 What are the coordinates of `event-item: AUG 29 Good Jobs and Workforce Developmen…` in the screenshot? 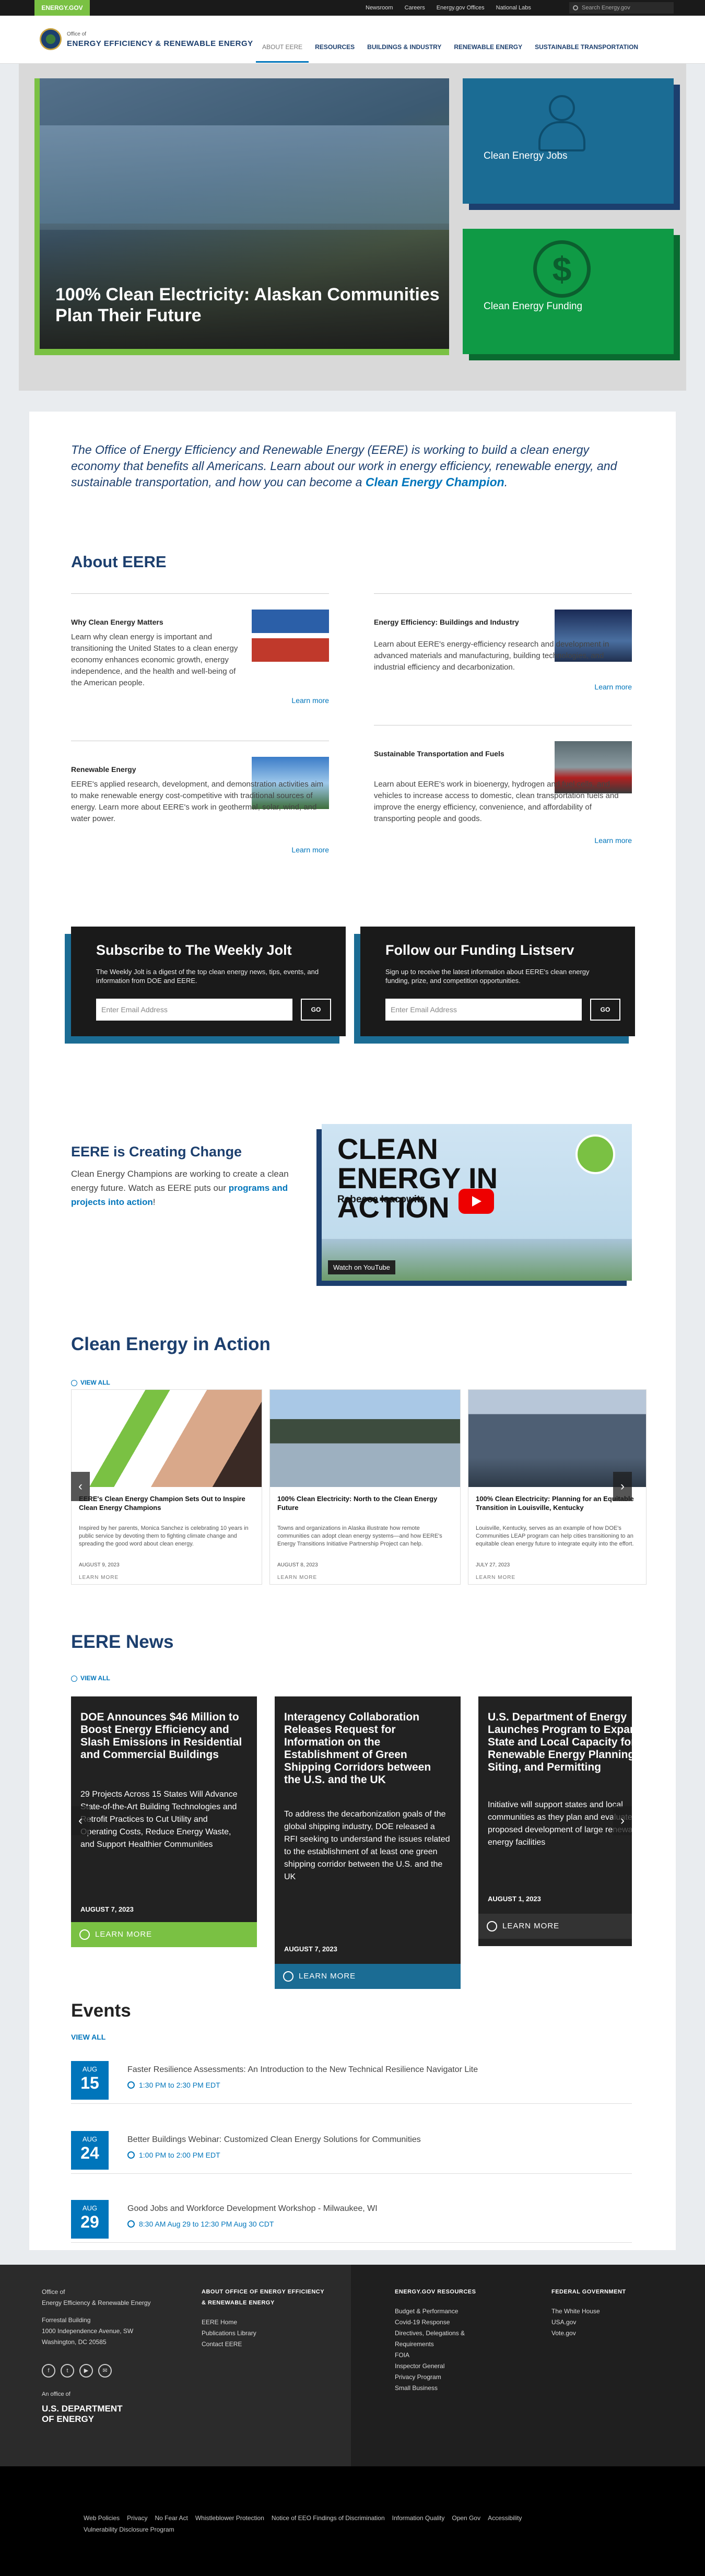 It's located at (352, 2218).